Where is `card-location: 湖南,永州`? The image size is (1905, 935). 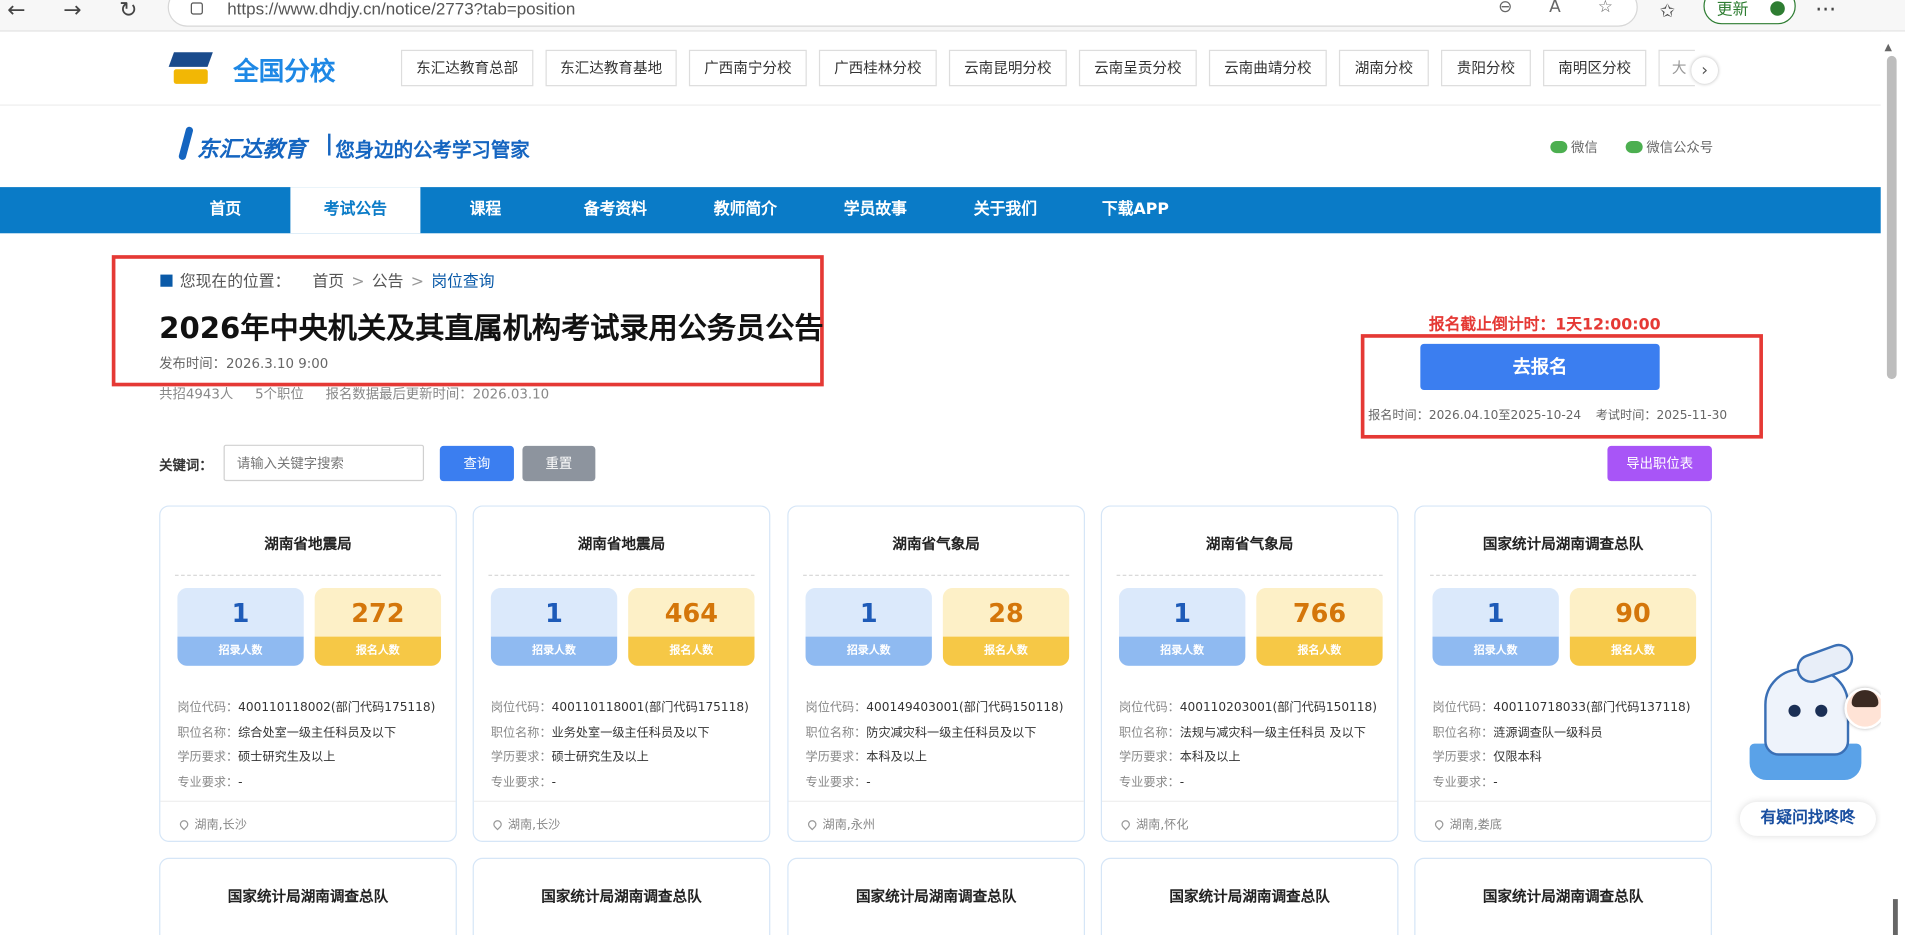 card-location: 湖南,永州 is located at coordinates (840, 823).